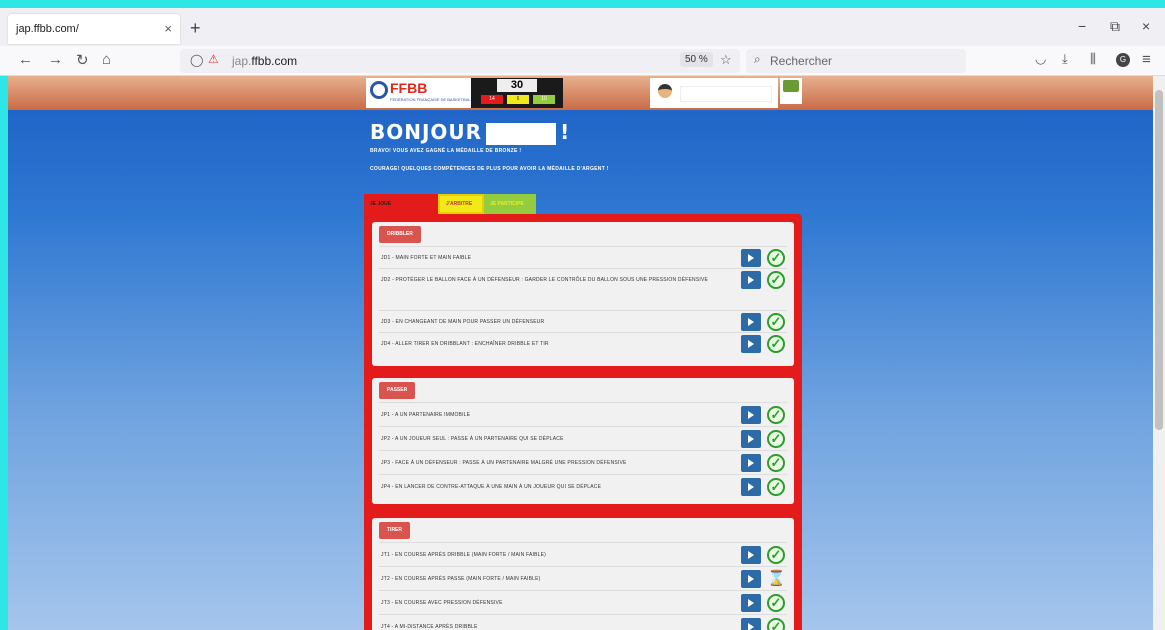  What do you see at coordinates (431, 99) in the screenshot?
I see `logo-subtitle: FÉDÉRATION FRANÇAISE DE BASKETBALL` at bounding box center [431, 99].